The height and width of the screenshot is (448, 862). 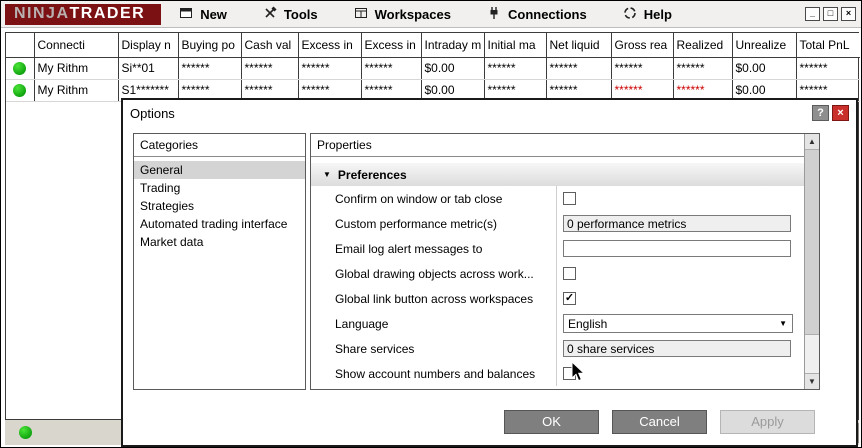 I want to click on column-header-intraday-margin: Intraday m, so click(x=452, y=45).